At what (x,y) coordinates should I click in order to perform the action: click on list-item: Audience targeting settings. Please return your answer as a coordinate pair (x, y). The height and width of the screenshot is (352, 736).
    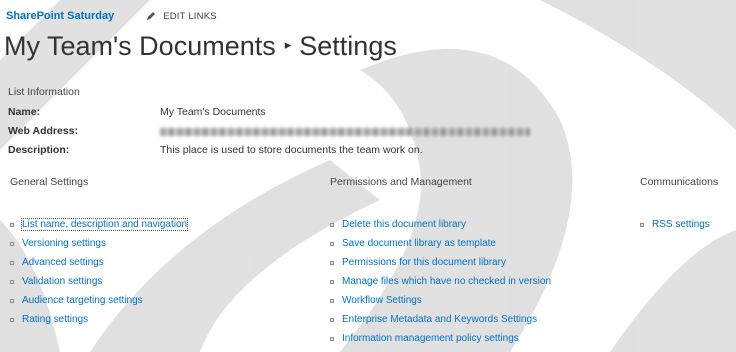
    Looking at the image, I should click on (96, 300).